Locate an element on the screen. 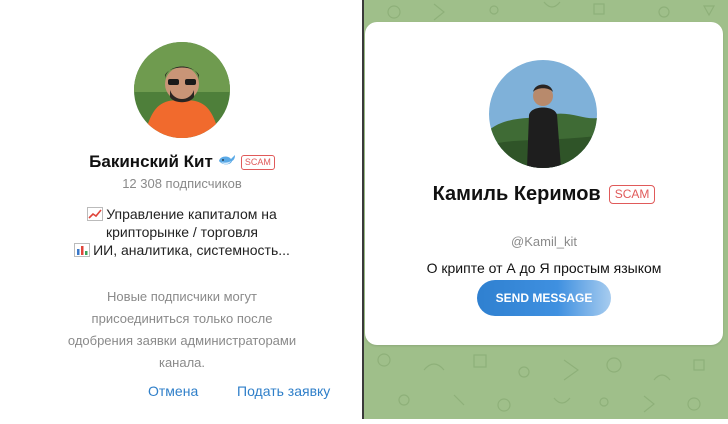 This screenshot has height=424, width=728. description-line-2: крипторынке / торговля is located at coordinates (182, 232).